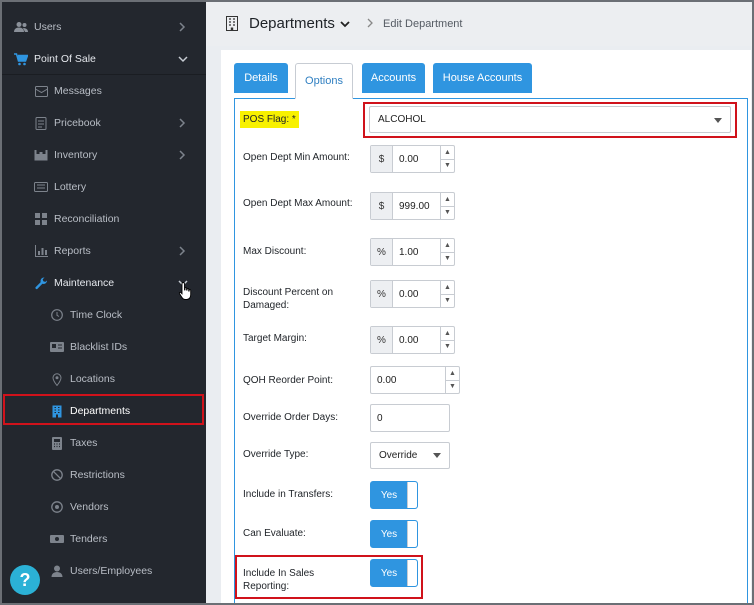 Image resolution: width=754 pixels, height=605 pixels. I want to click on caret-down-icon, so click(437, 455).